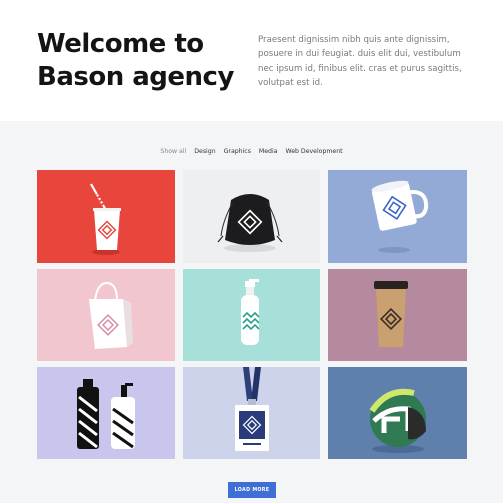  I want to click on paper-cup-image, so click(106, 216).